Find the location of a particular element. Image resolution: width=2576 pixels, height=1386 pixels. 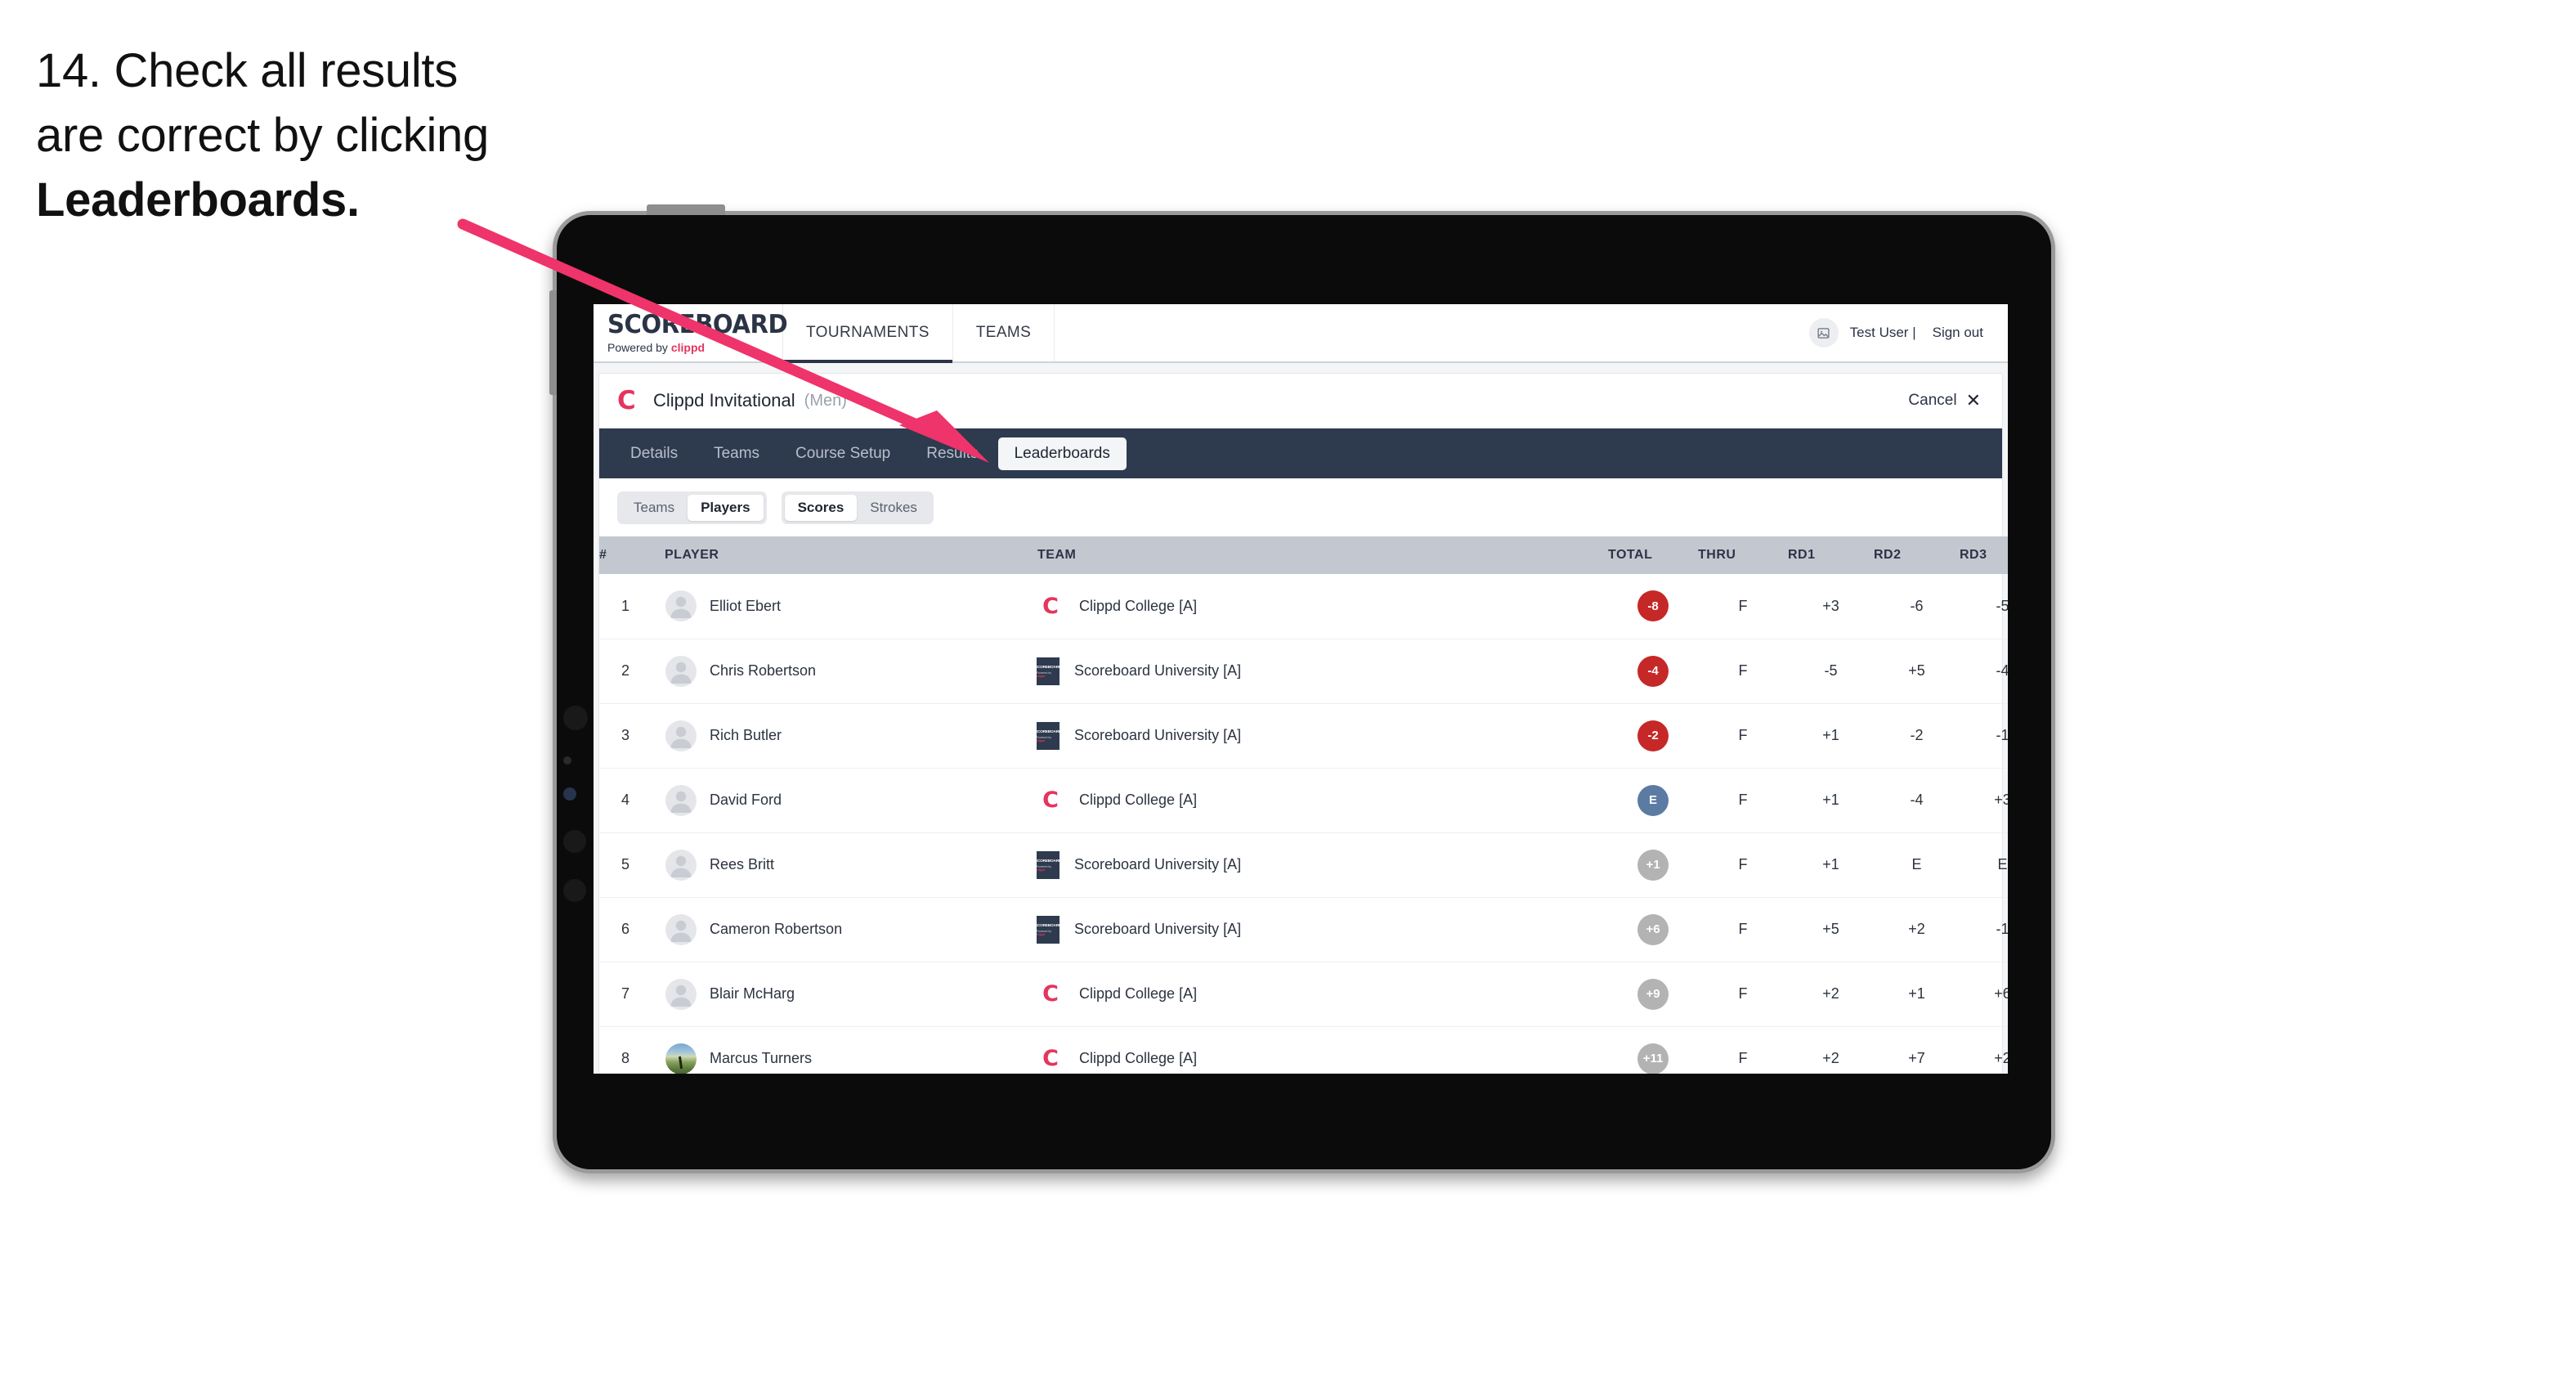

tablet-port-c is located at coordinates (569, 794).